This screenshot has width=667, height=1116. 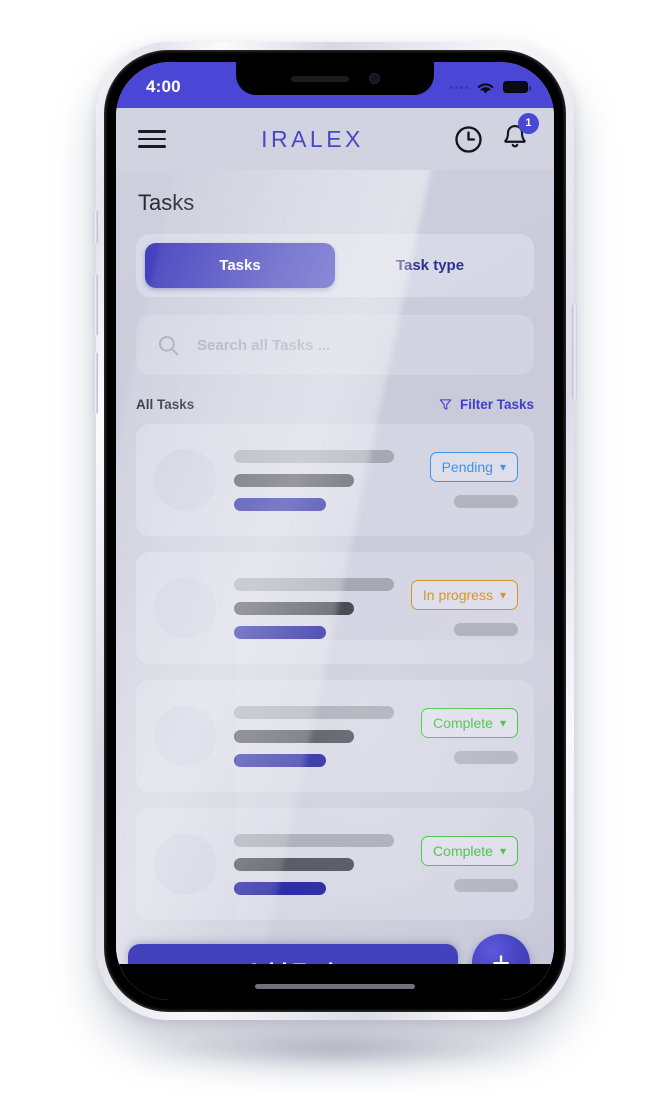 I want to click on header-actions: 1, so click(x=496, y=134).